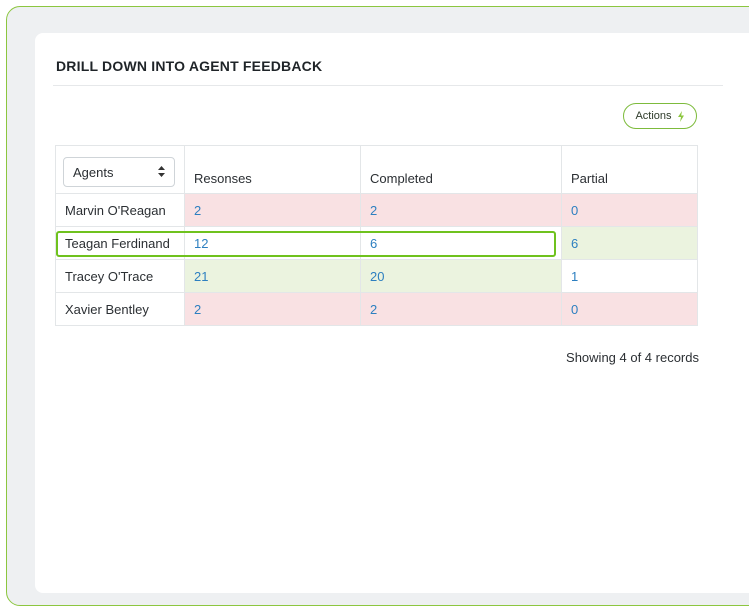 This screenshot has width=749, height=606. Describe the element at coordinates (632, 357) in the screenshot. I see `records-count: Showing 4 of 4 records` at that location.